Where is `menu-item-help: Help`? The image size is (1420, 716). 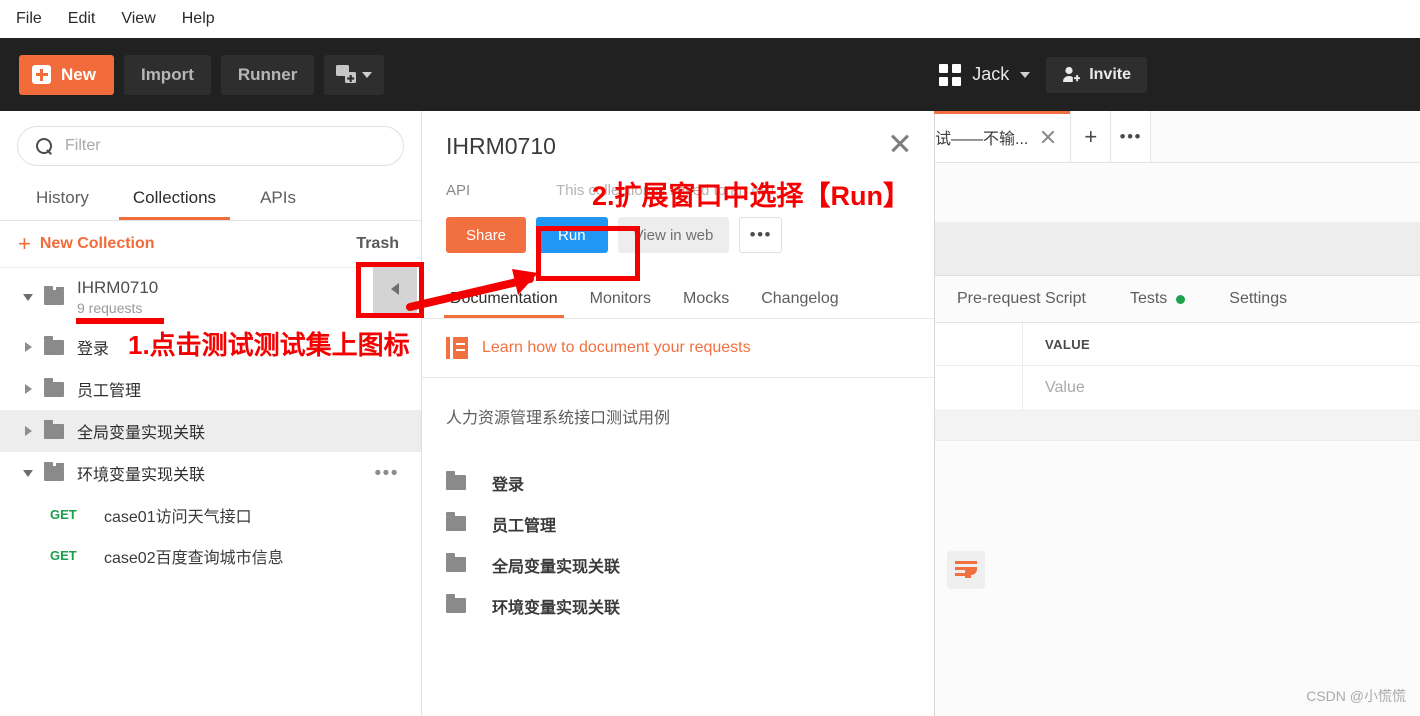
menu-item-help: Help is located at coordinates (198, 19).